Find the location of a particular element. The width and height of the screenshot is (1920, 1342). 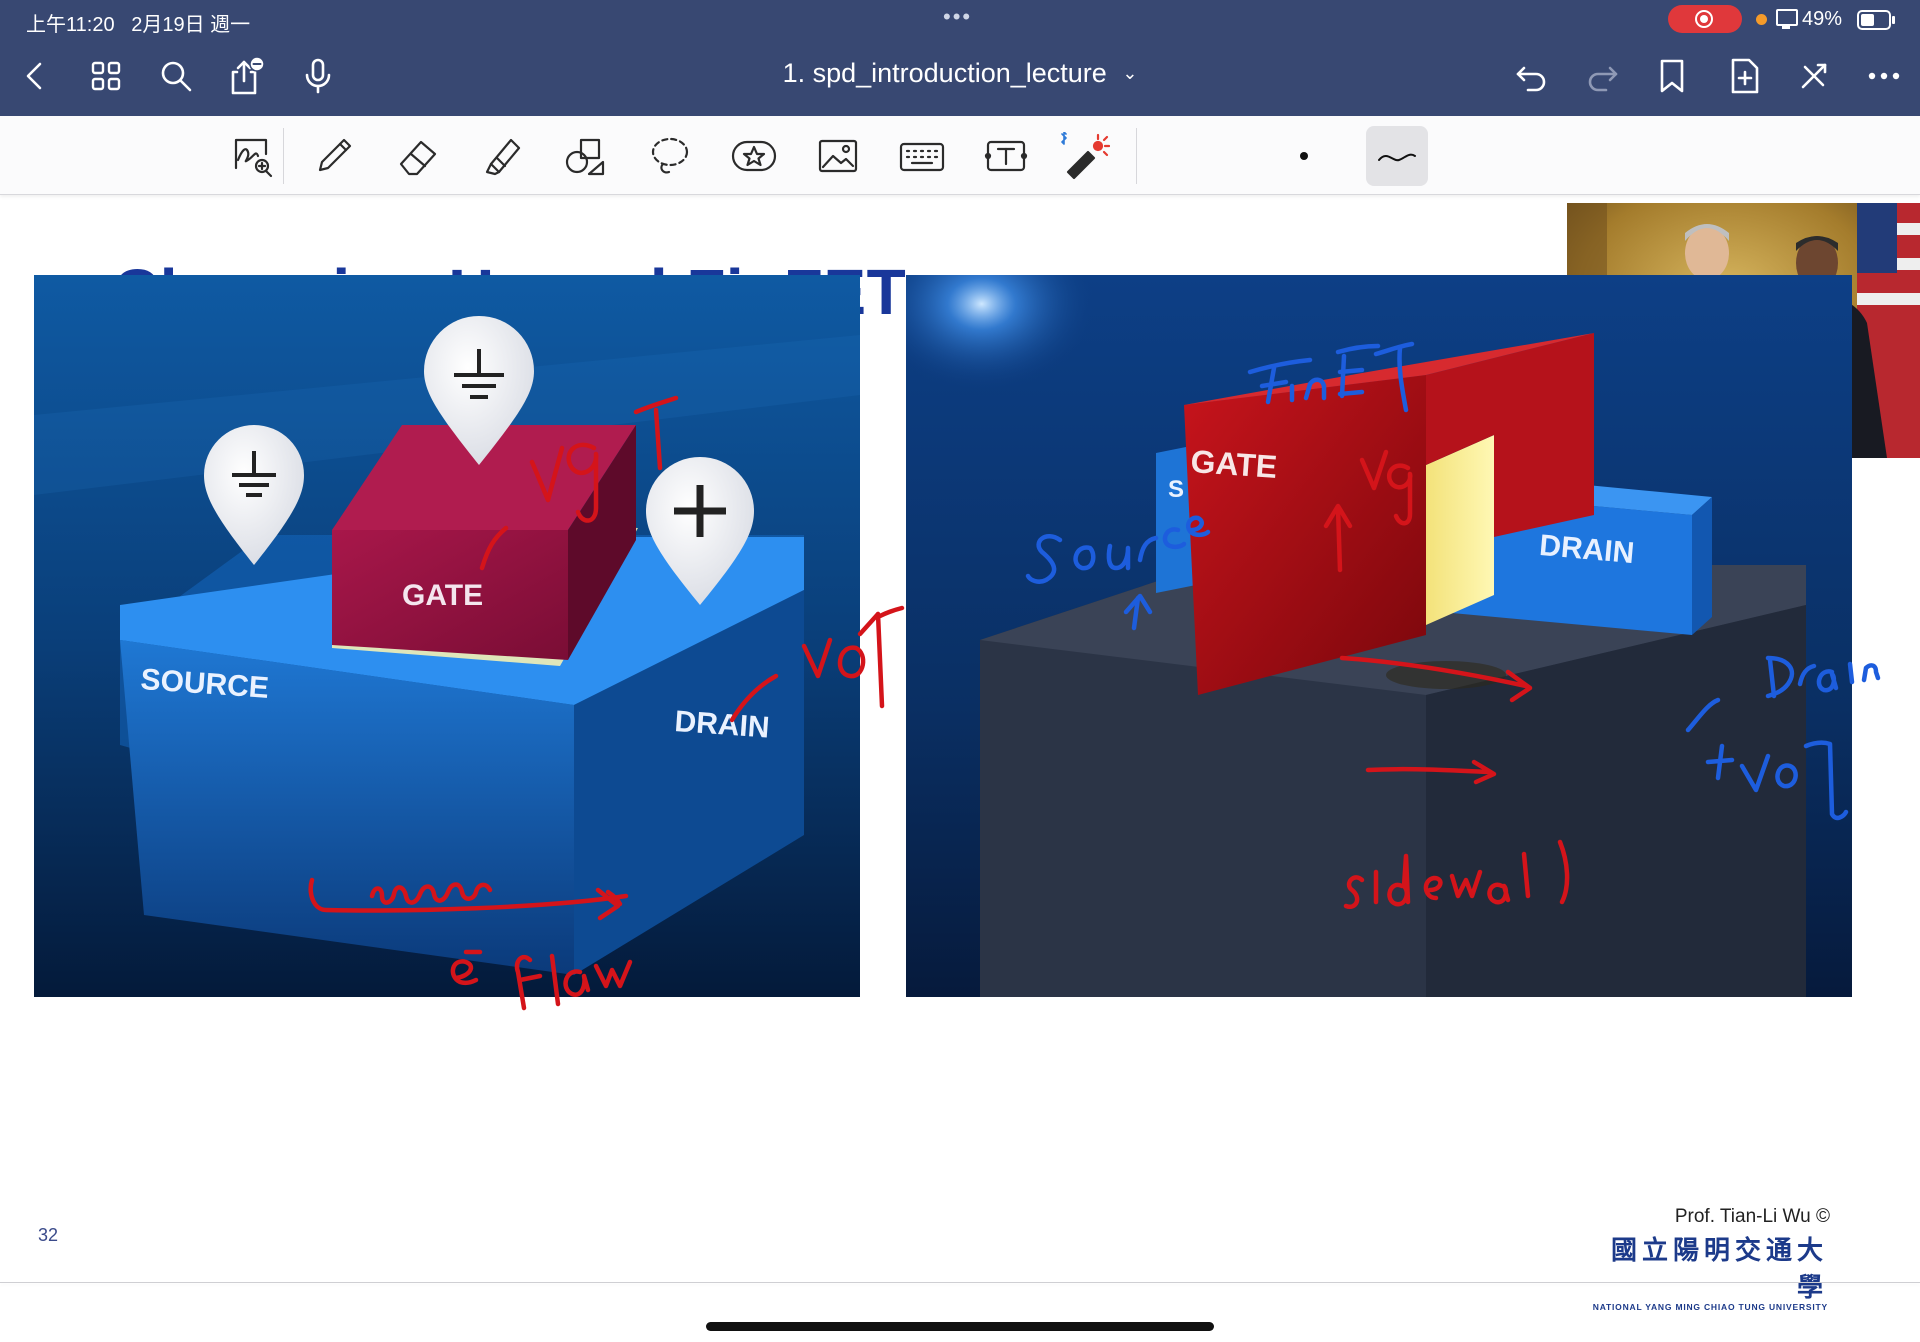

eraser-icon is located at coordinates (418, 158).